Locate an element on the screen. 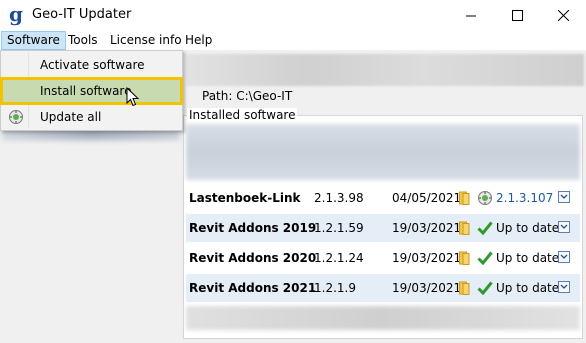 The height and width of the screenshot is (343, 586). menu-item-label: Update all is located at coordinates (71, 117).